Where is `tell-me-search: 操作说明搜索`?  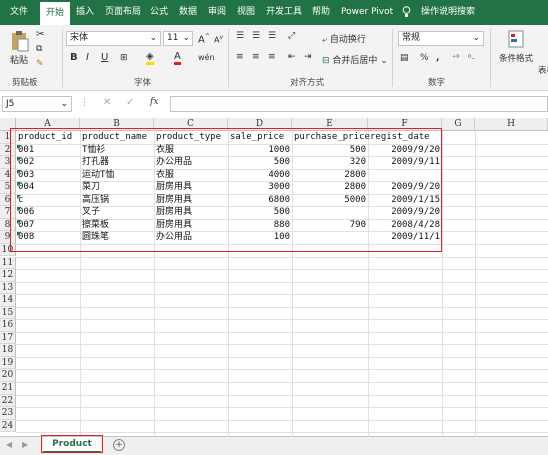
tell-me-search: 操作说明搜索 is located at coordinates (448, 12).